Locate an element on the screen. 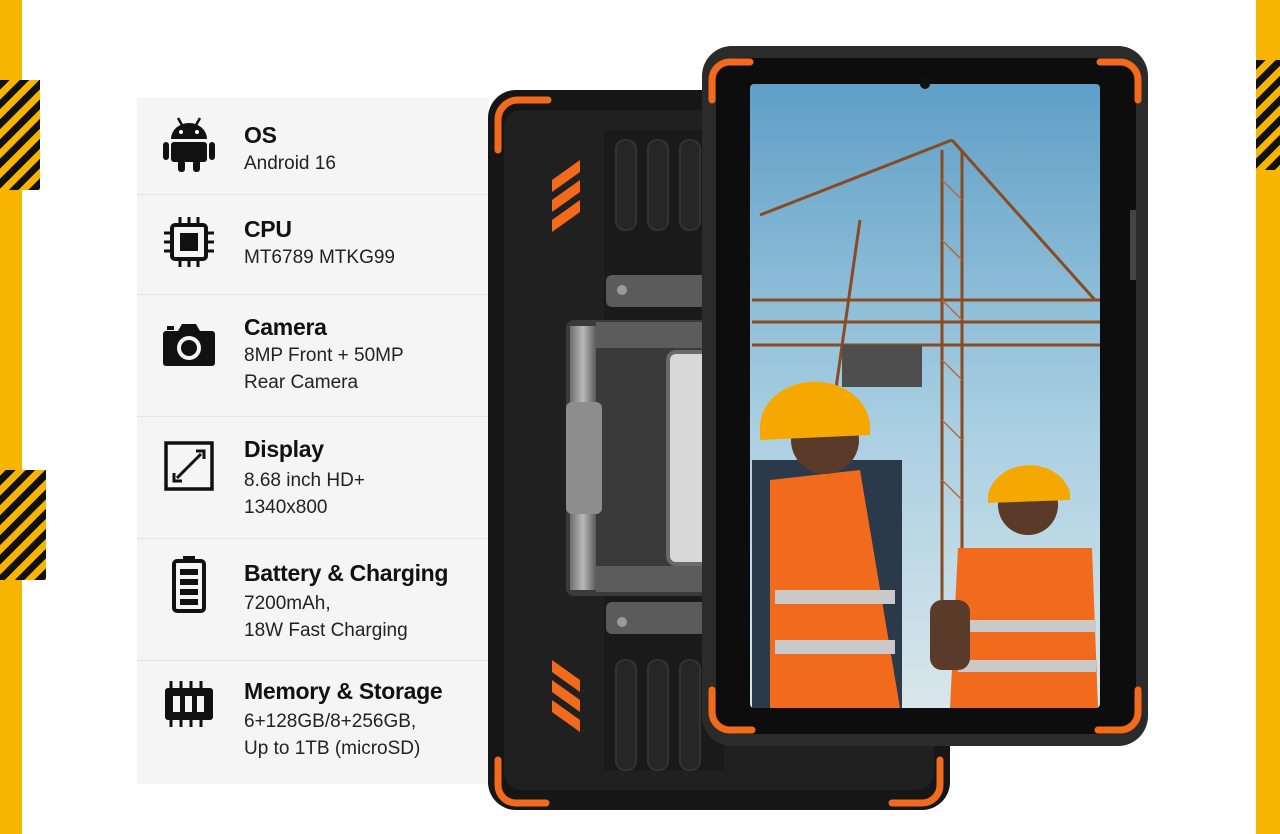  spec-title: Battery & Charging is located at coordinates (346, 573).